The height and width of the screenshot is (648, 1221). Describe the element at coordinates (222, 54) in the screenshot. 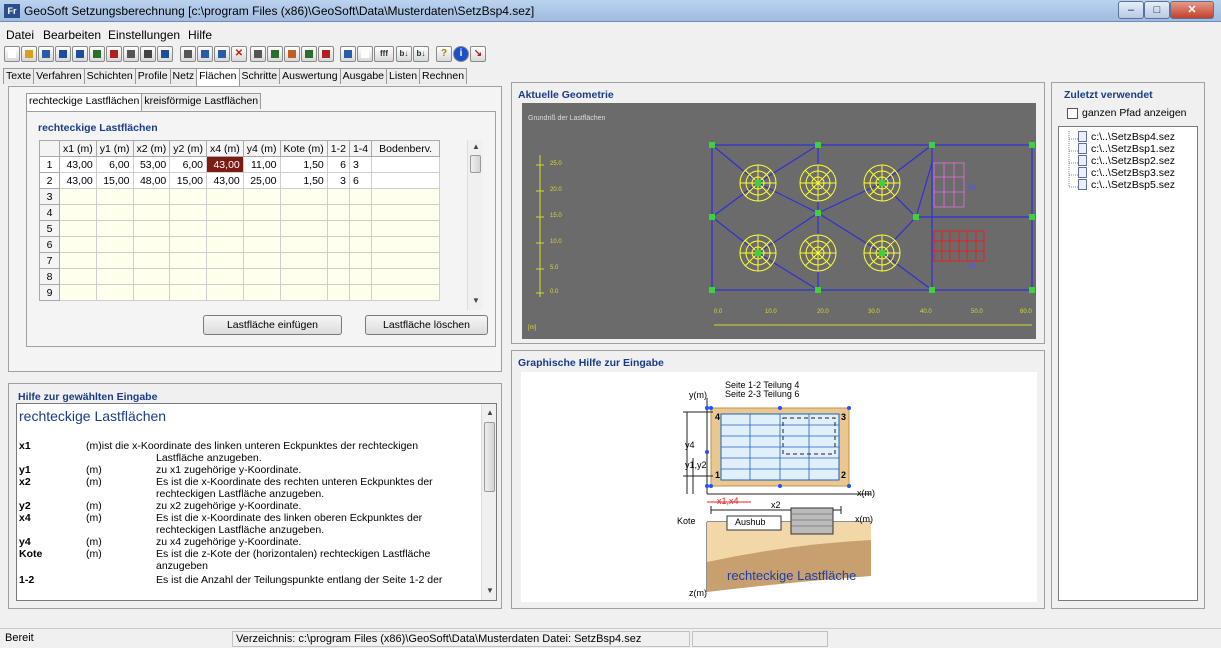

I see `paste-icon` at that location.